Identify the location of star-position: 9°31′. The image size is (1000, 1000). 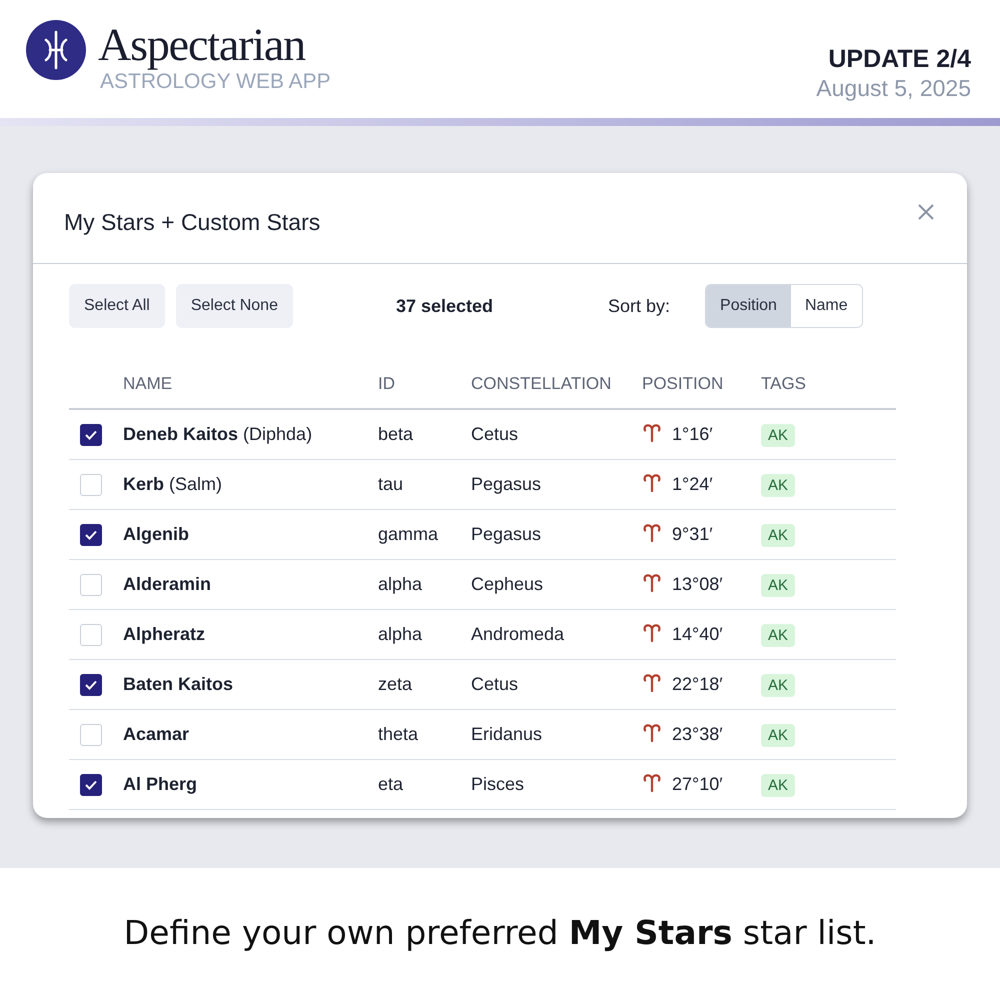
(692, 534).